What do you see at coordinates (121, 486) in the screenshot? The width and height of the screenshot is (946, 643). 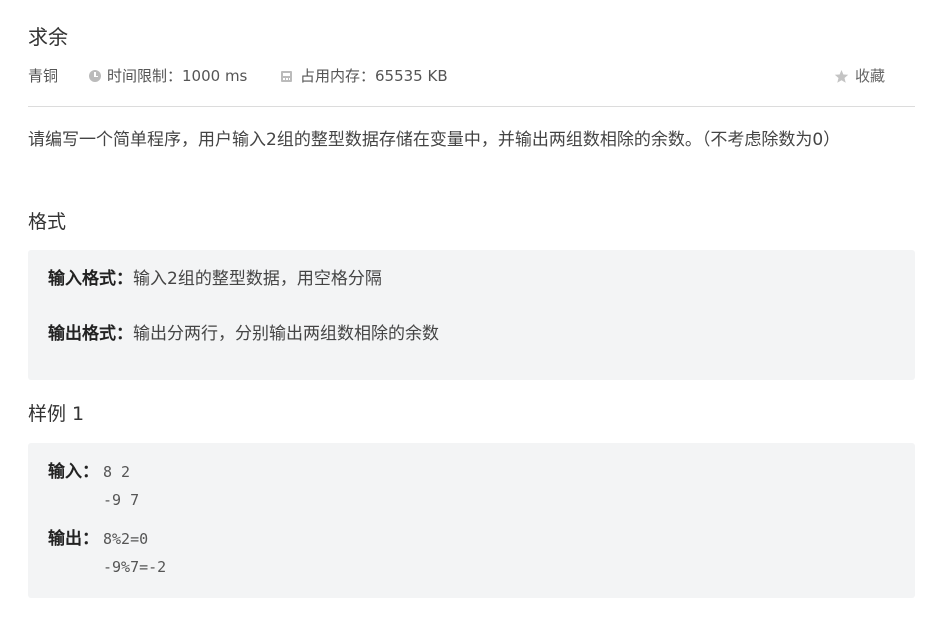 I see `sample-input-code: 8 2 -9 7` at bounding box center [121, 486].